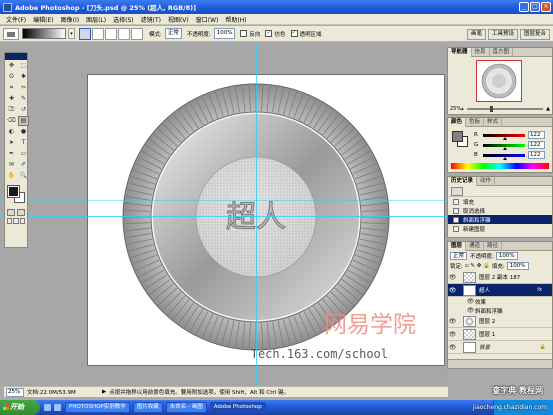 This screenshot has height=415, width=553. I want to click on taskbar-task-button: 图片收藏, so click(147, 407).